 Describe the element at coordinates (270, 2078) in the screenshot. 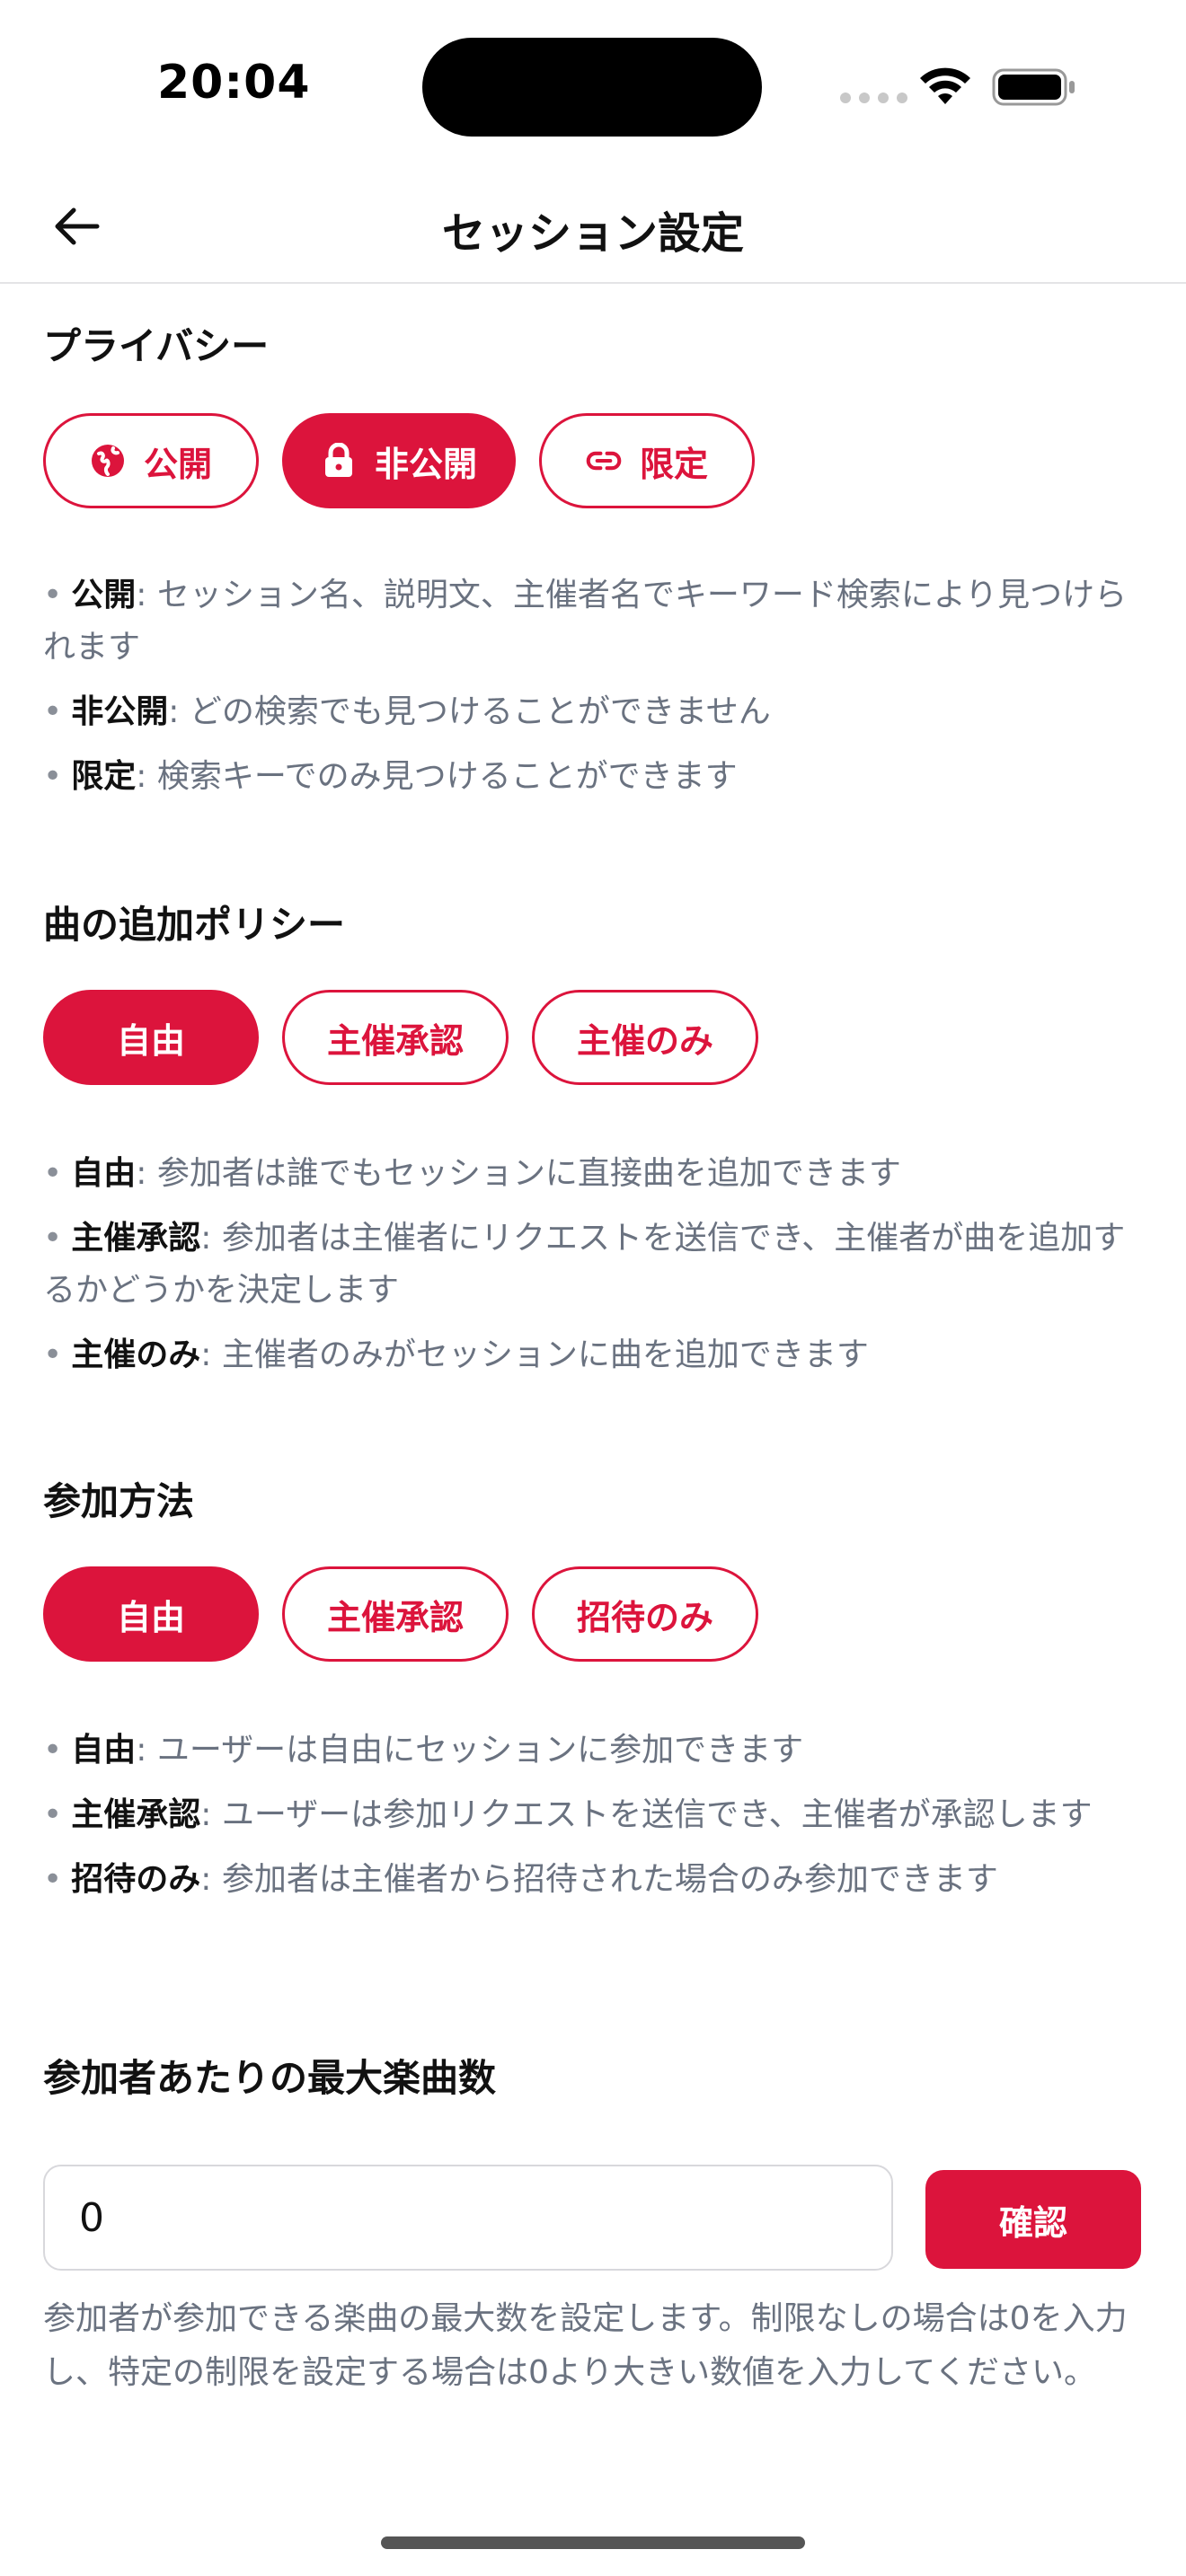

I see `max-songs-title: 参加者あたりの最大楽曲数` at that location.